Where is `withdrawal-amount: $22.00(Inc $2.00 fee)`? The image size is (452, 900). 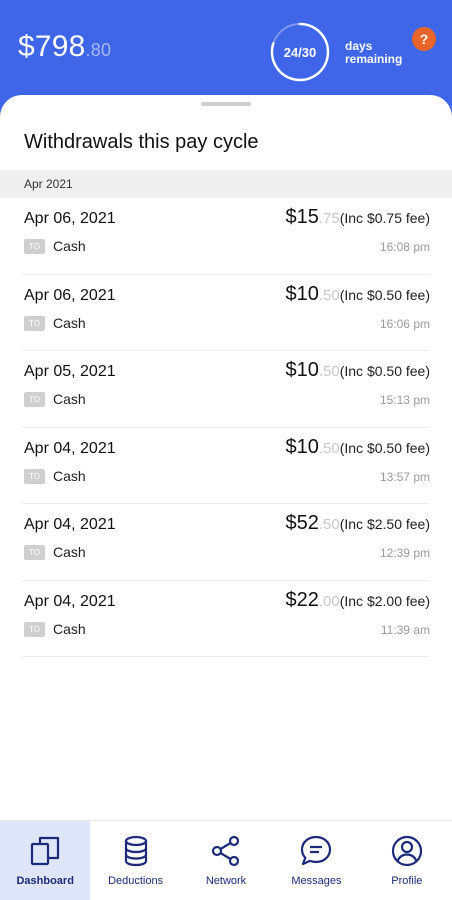 withdrawal-amount: $22.00(Inc $2.00 fee) is located at coordinates (357, 600).